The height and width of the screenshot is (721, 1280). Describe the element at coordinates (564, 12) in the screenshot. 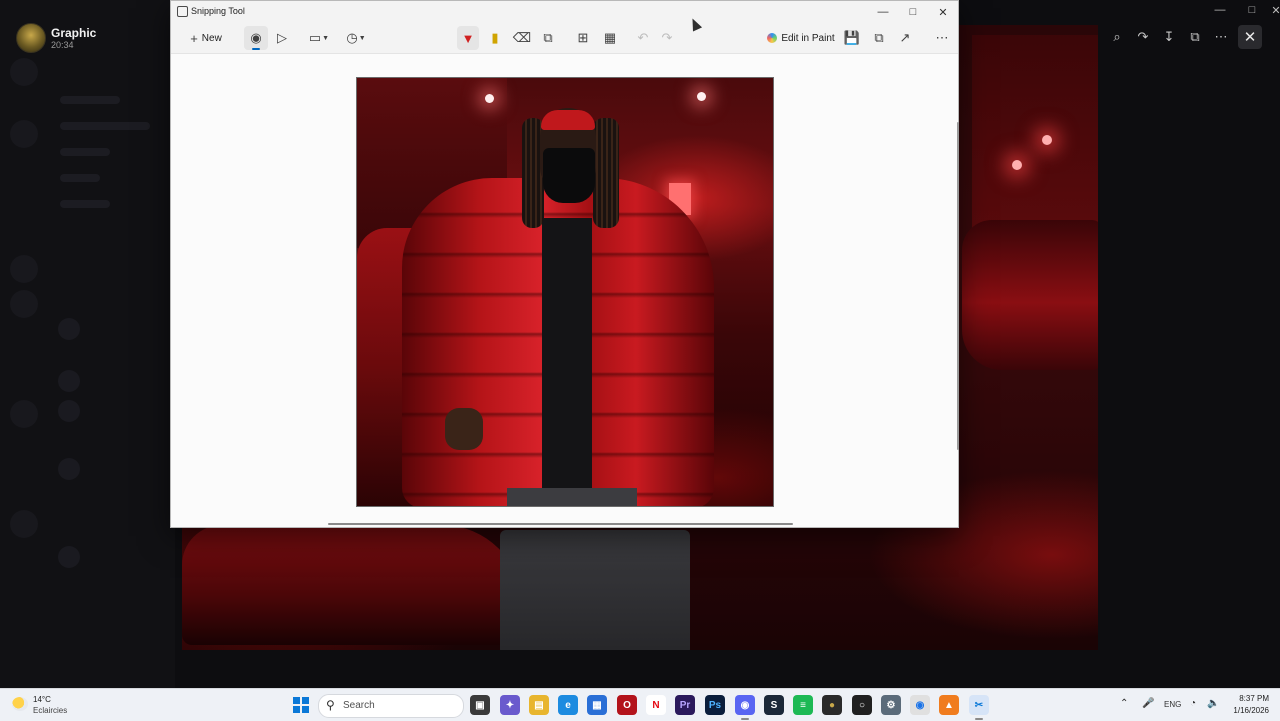

I see `title-bar: Snipping Tool — □ ✕` at that location.